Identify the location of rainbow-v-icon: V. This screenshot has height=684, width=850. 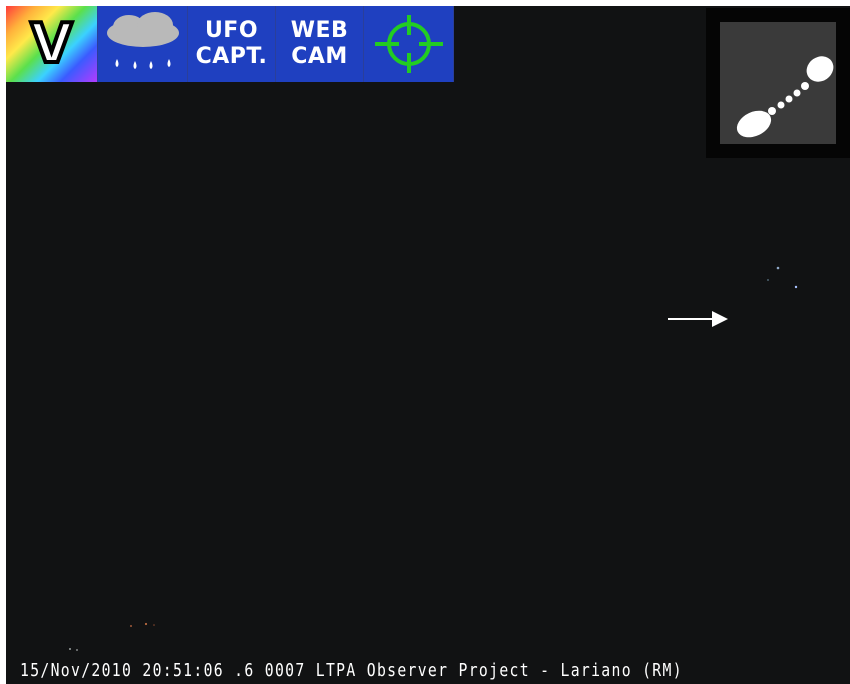
(52, 43).